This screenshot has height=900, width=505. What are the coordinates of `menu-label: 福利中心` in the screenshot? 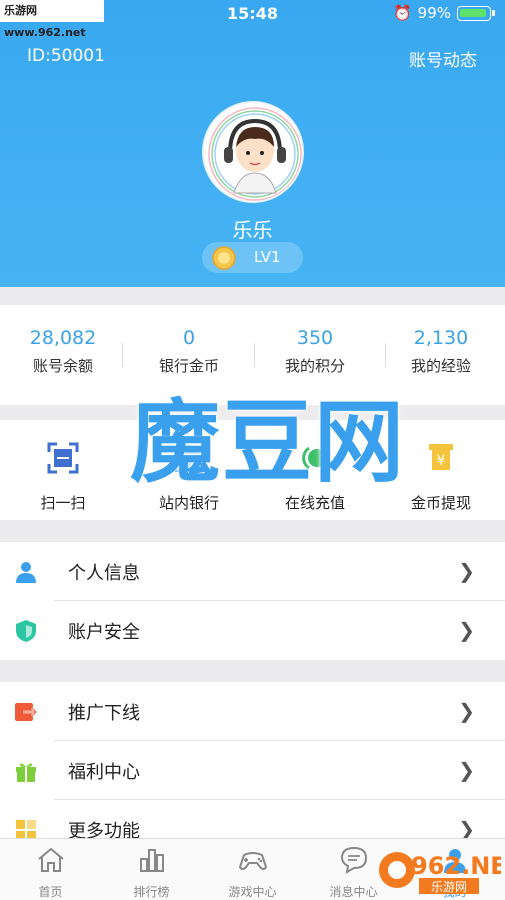 It's located at (104, 772).